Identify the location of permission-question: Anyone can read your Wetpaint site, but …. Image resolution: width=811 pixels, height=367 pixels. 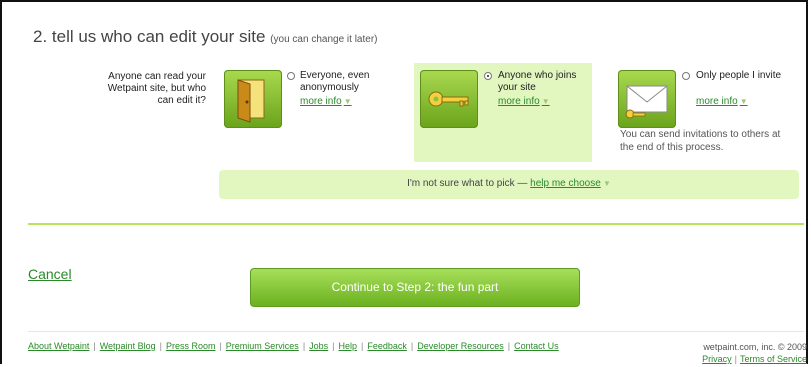
(156, 88).